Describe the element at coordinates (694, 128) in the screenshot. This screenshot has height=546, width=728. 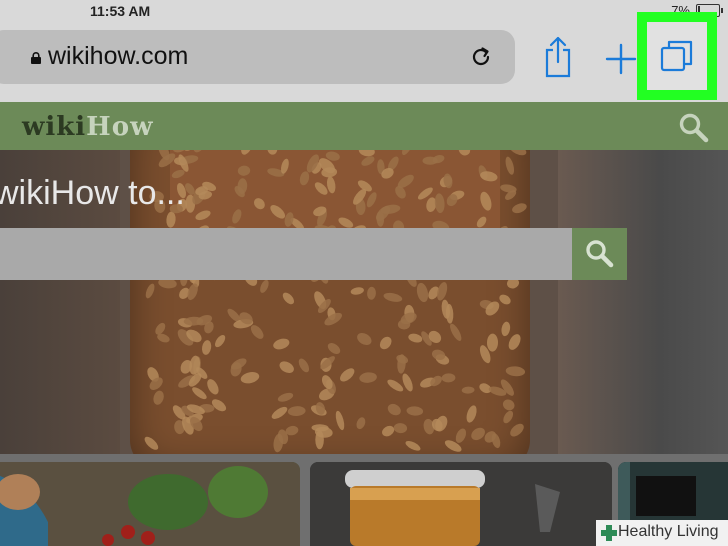
I see `search-icon` at that location.